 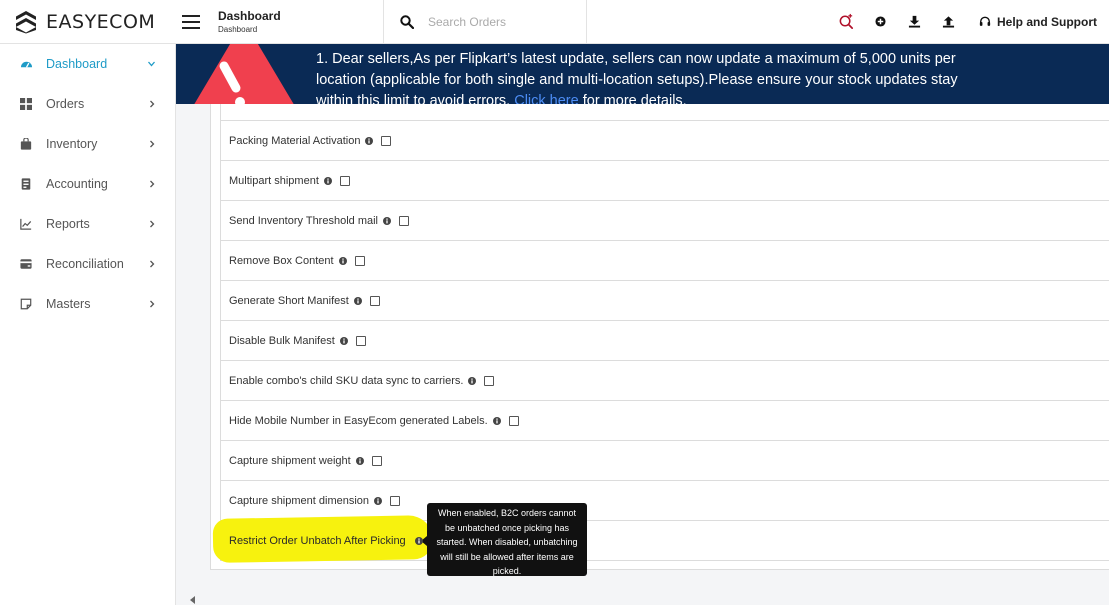 What do you see at coordinates (26, 264) in the screenshot?
I see `reconciliation-icon` at bounding box center [26, 264].